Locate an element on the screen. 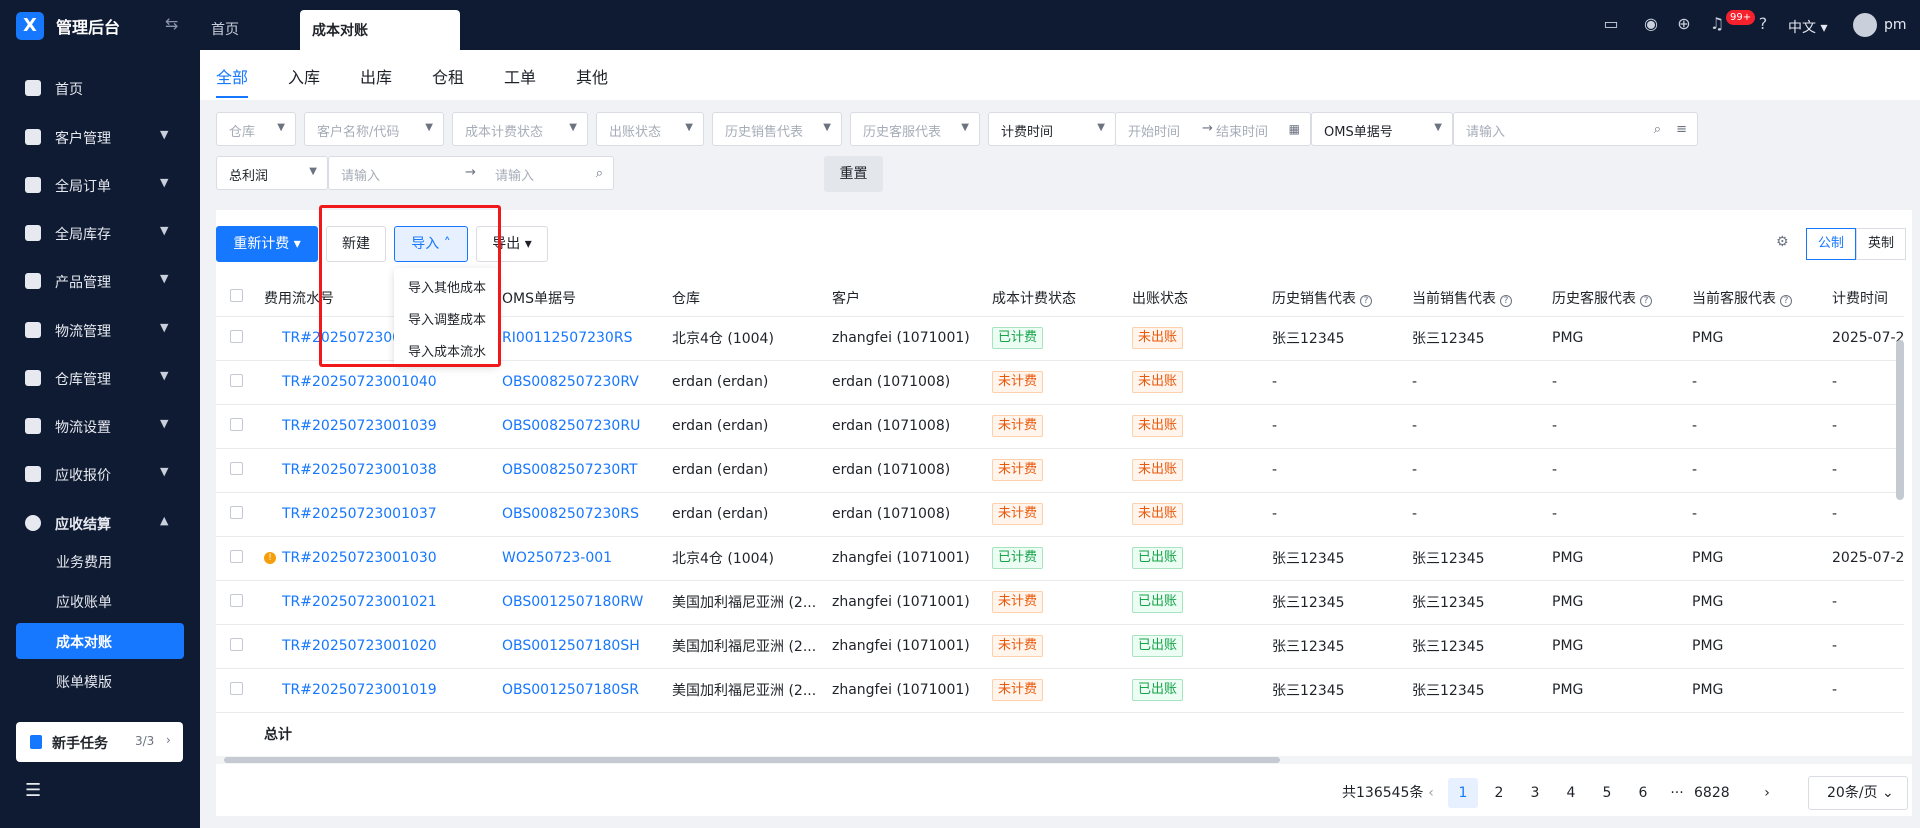 Image resolution: width=1920 pixels, height=828 pixels. sidebar-sub-business-fee: 业务费用 is located at coordinates (100, 561).